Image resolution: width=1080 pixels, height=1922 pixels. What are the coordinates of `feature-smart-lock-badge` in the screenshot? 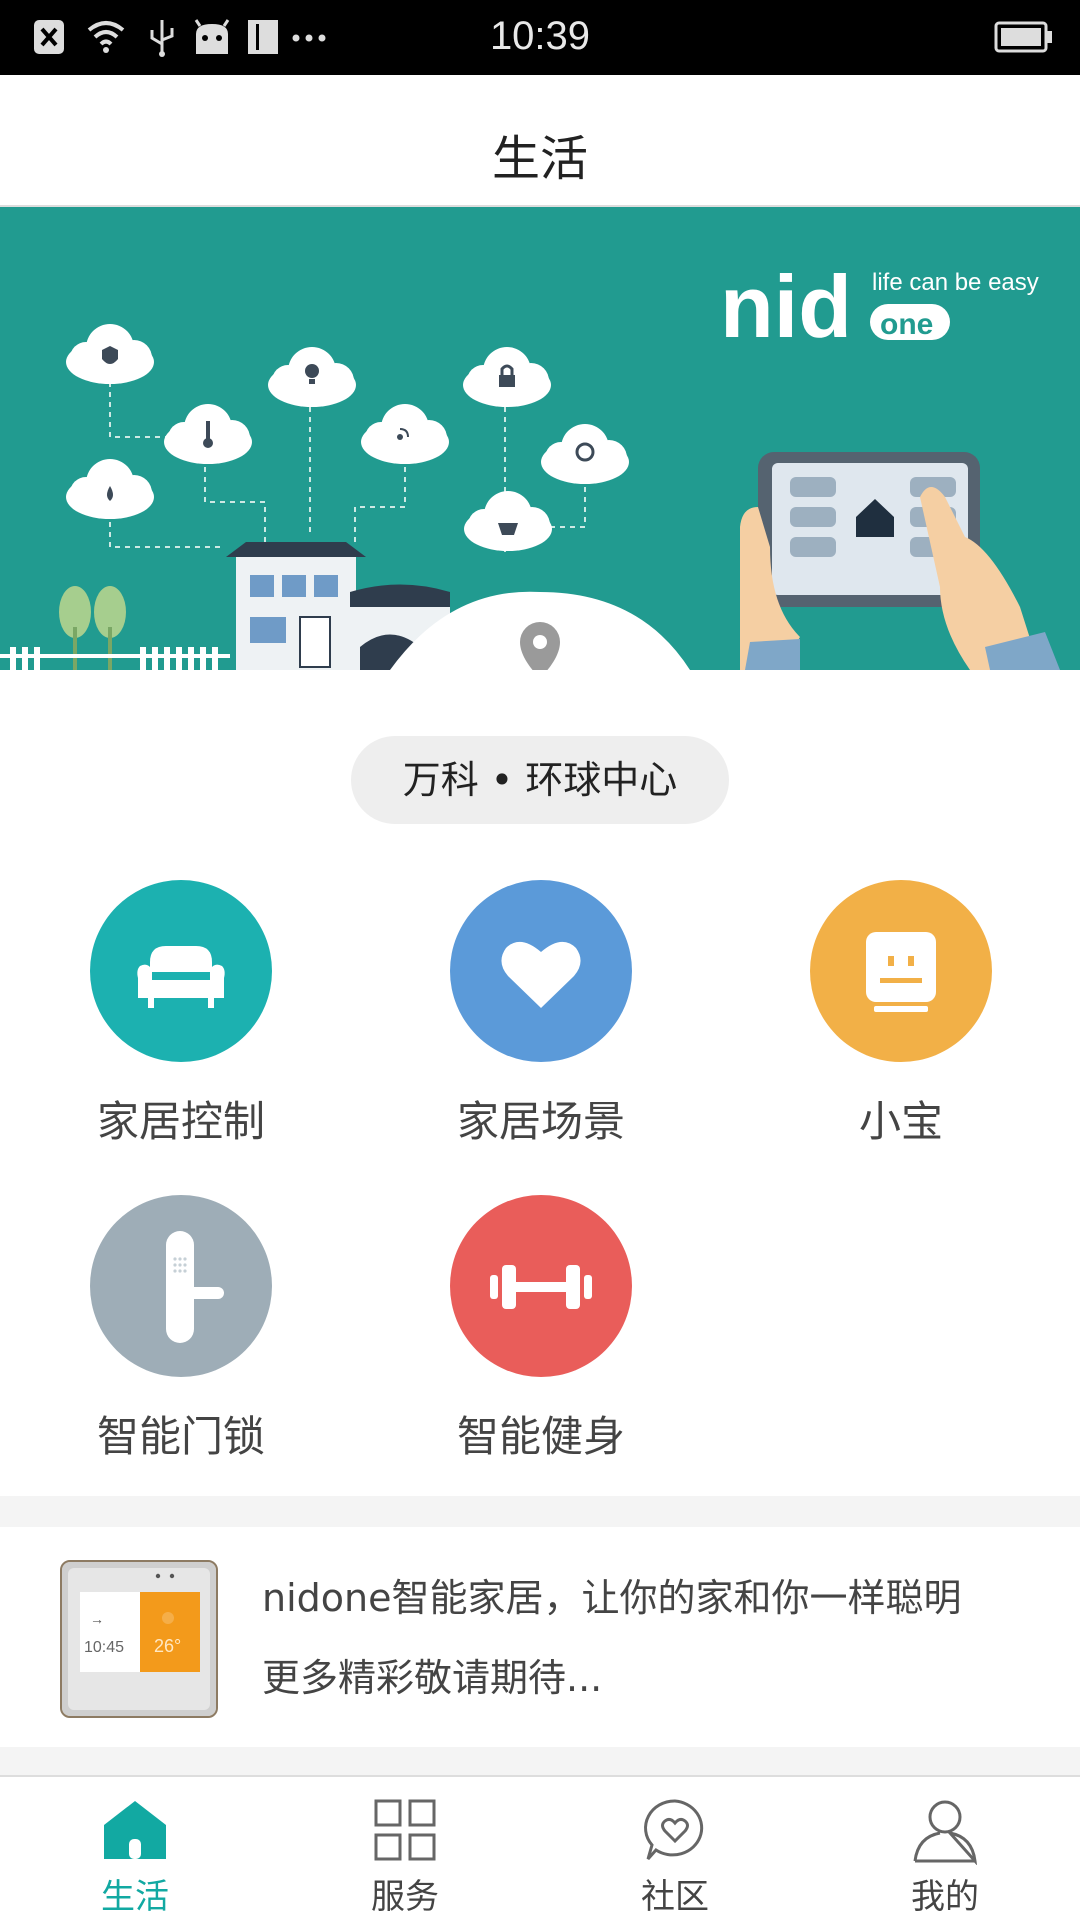 It's located at (181, 1286).